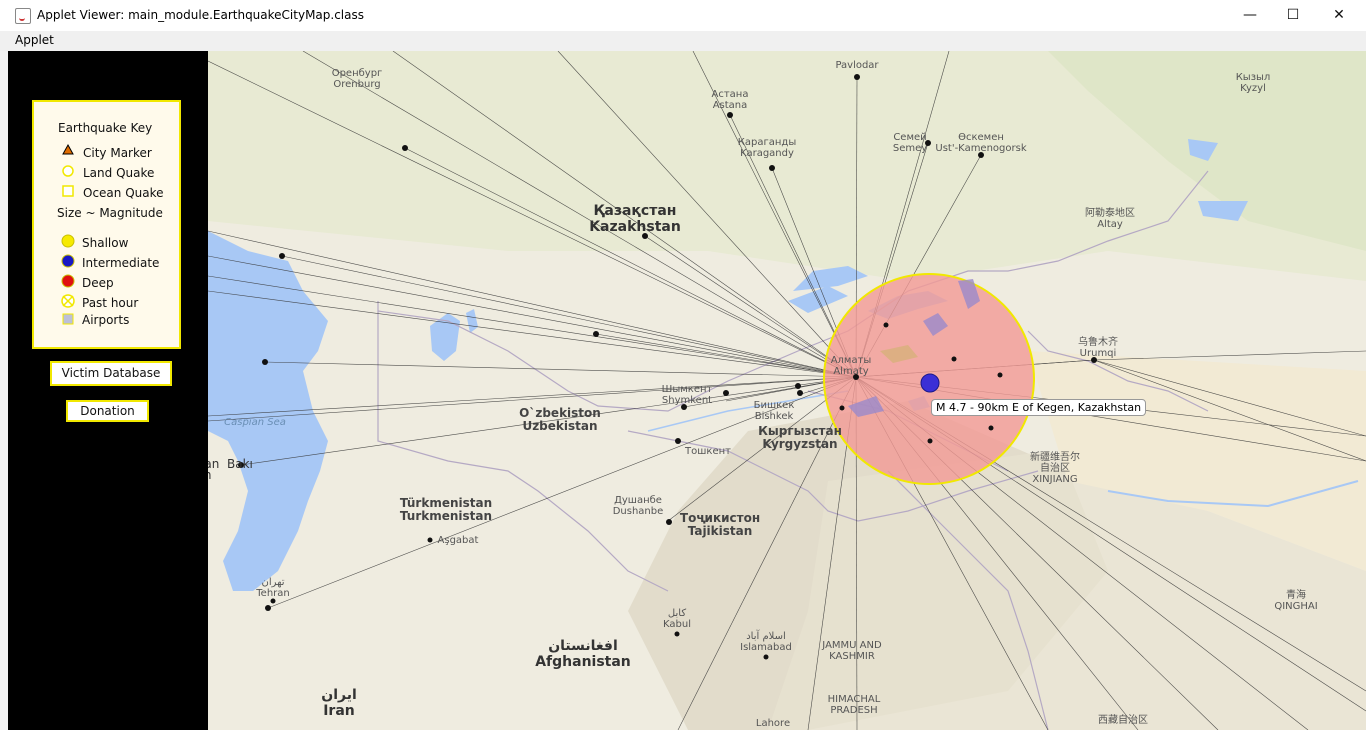 The width and height of the screenshot is (1366, 730). Describe the element at coordinates (981, 143) in the screenshot. I see `map-label-ust-kamenogorsk: Өскемен Ust'-Kamenogorsk` at that location.